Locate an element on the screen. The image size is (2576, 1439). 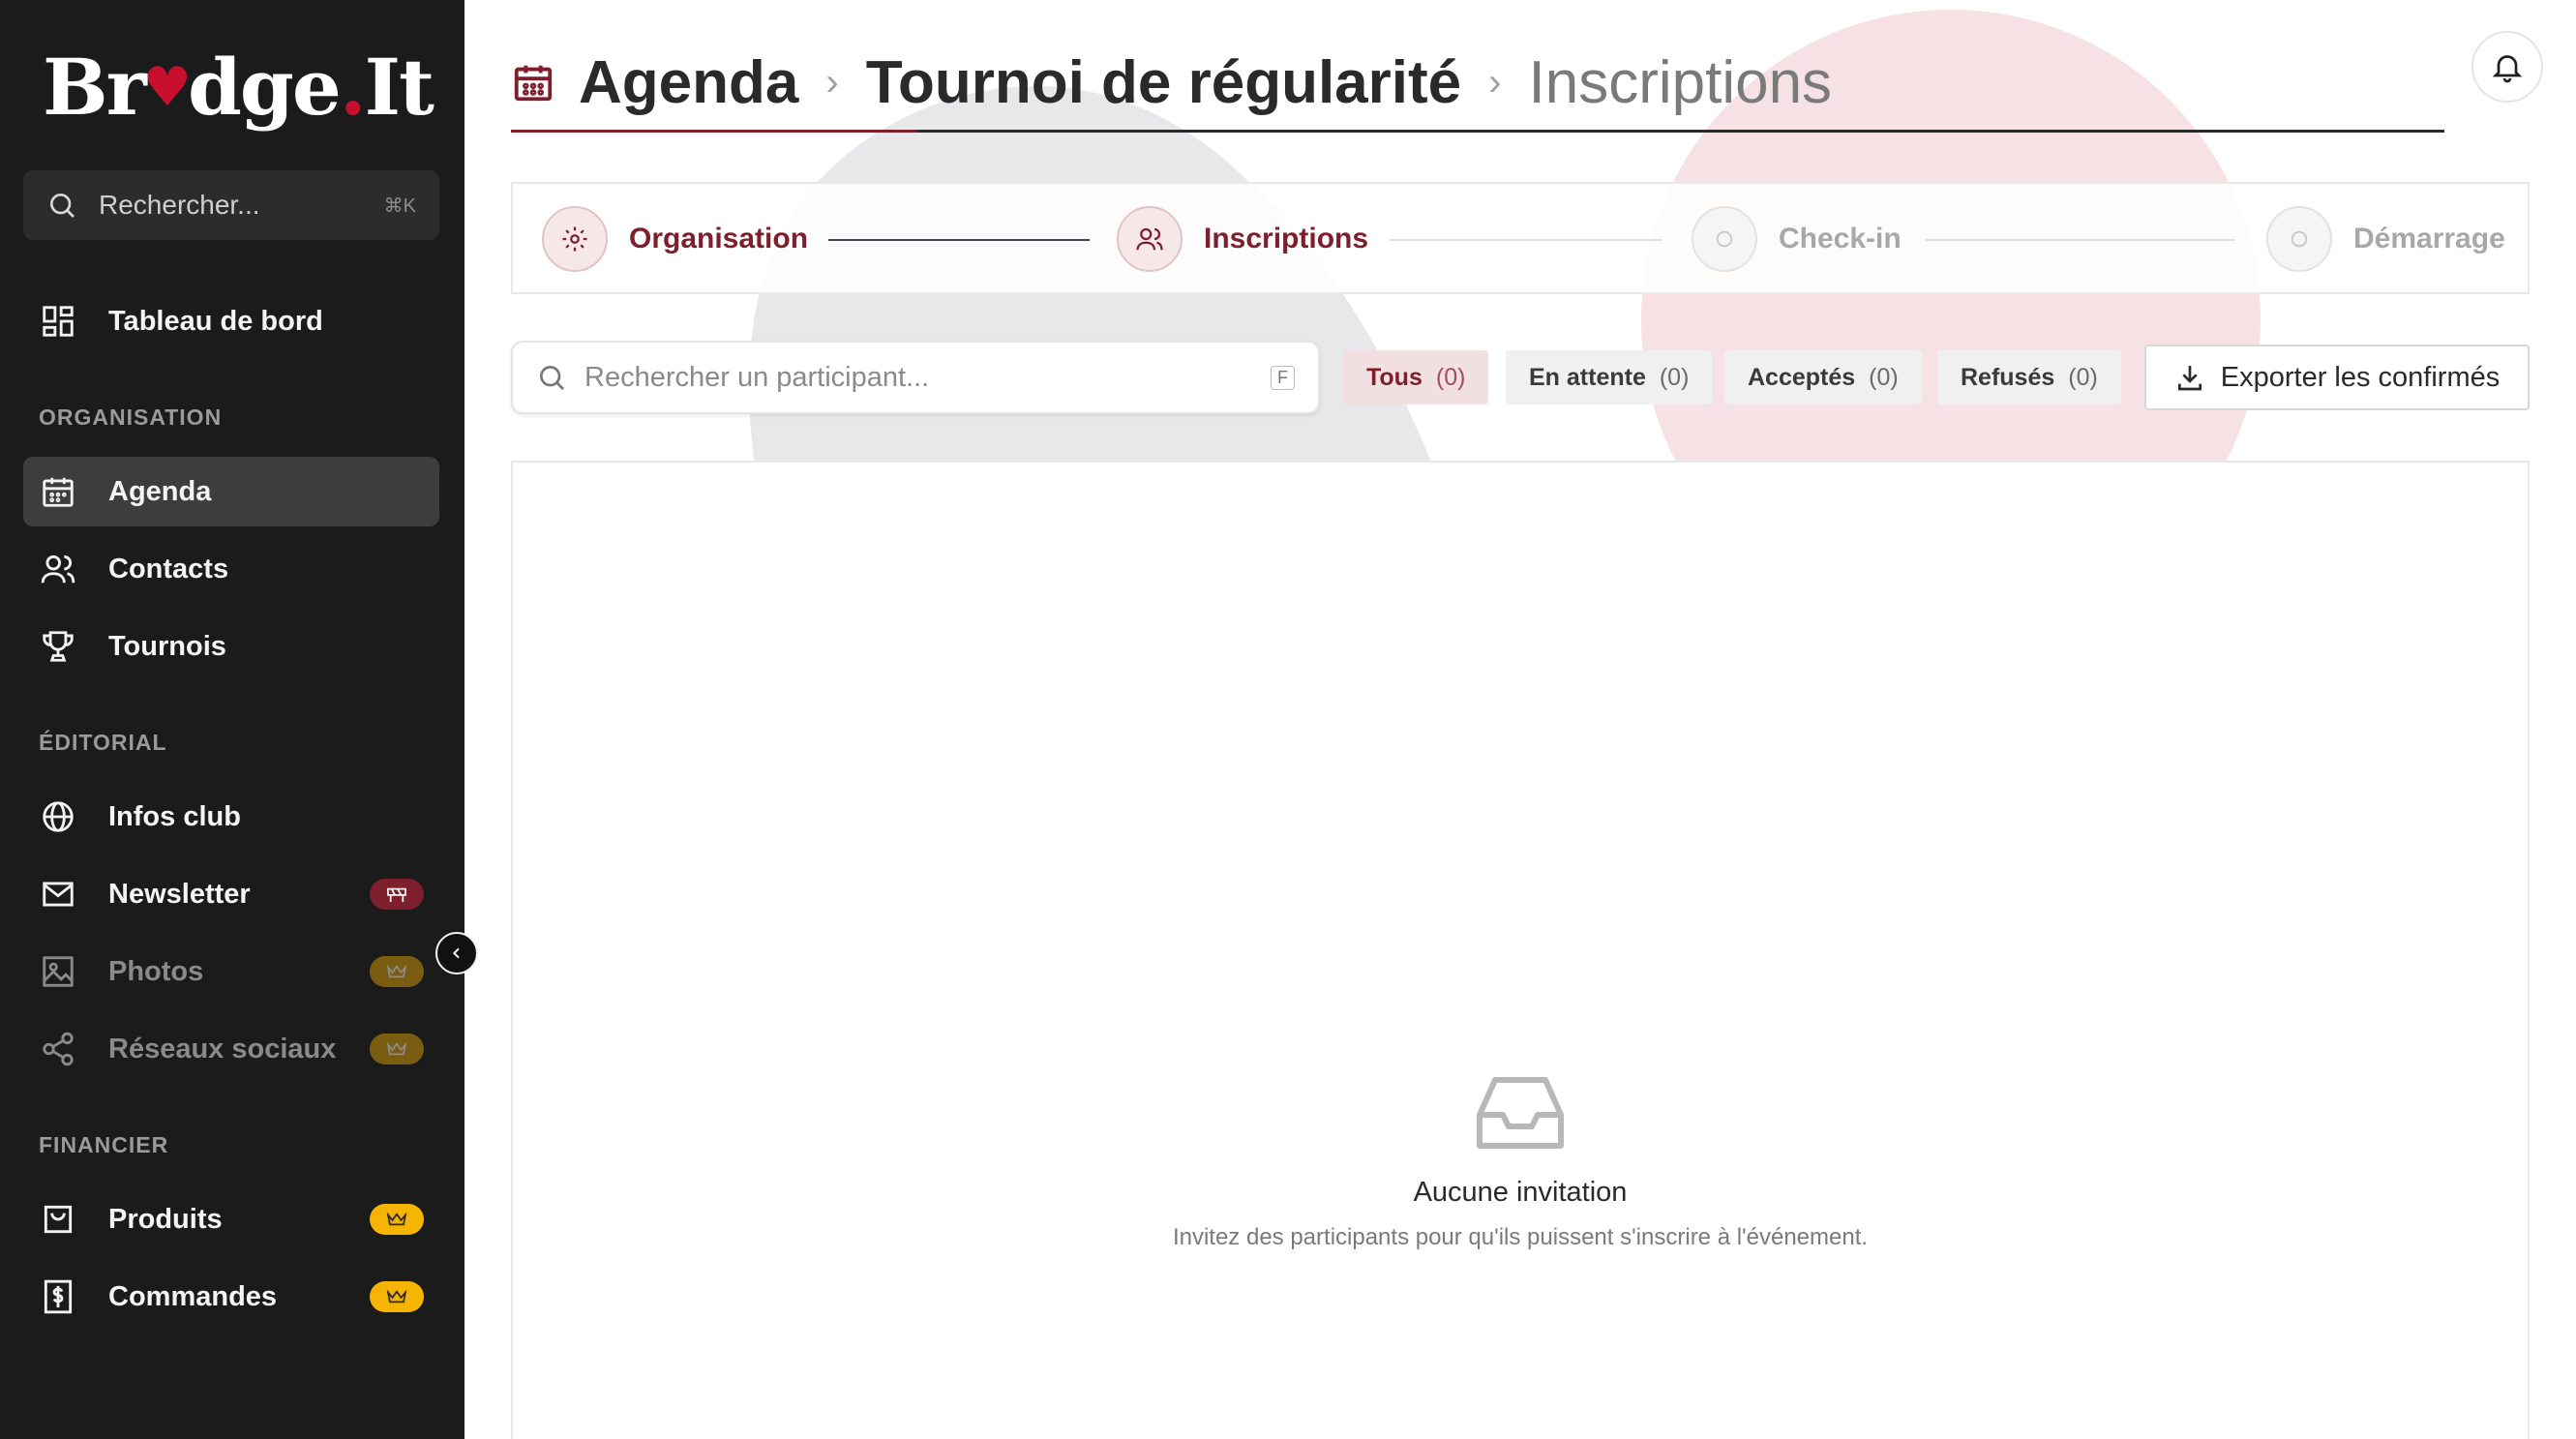
collapse-sidebar-button is located at coordinates (456, 953).